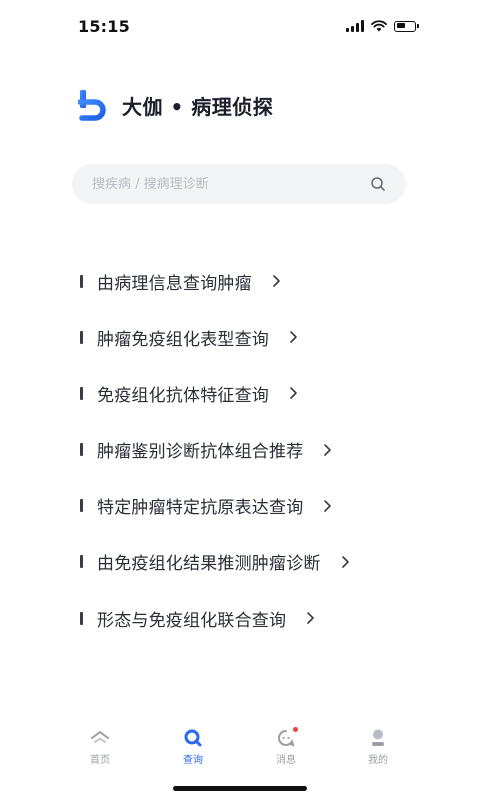 This screenshot has width=480, height=800. What do you see at coordinates (355, 26) in the screenshot?
I see `cellular-signal-icon` at bounding box center [355, 26].